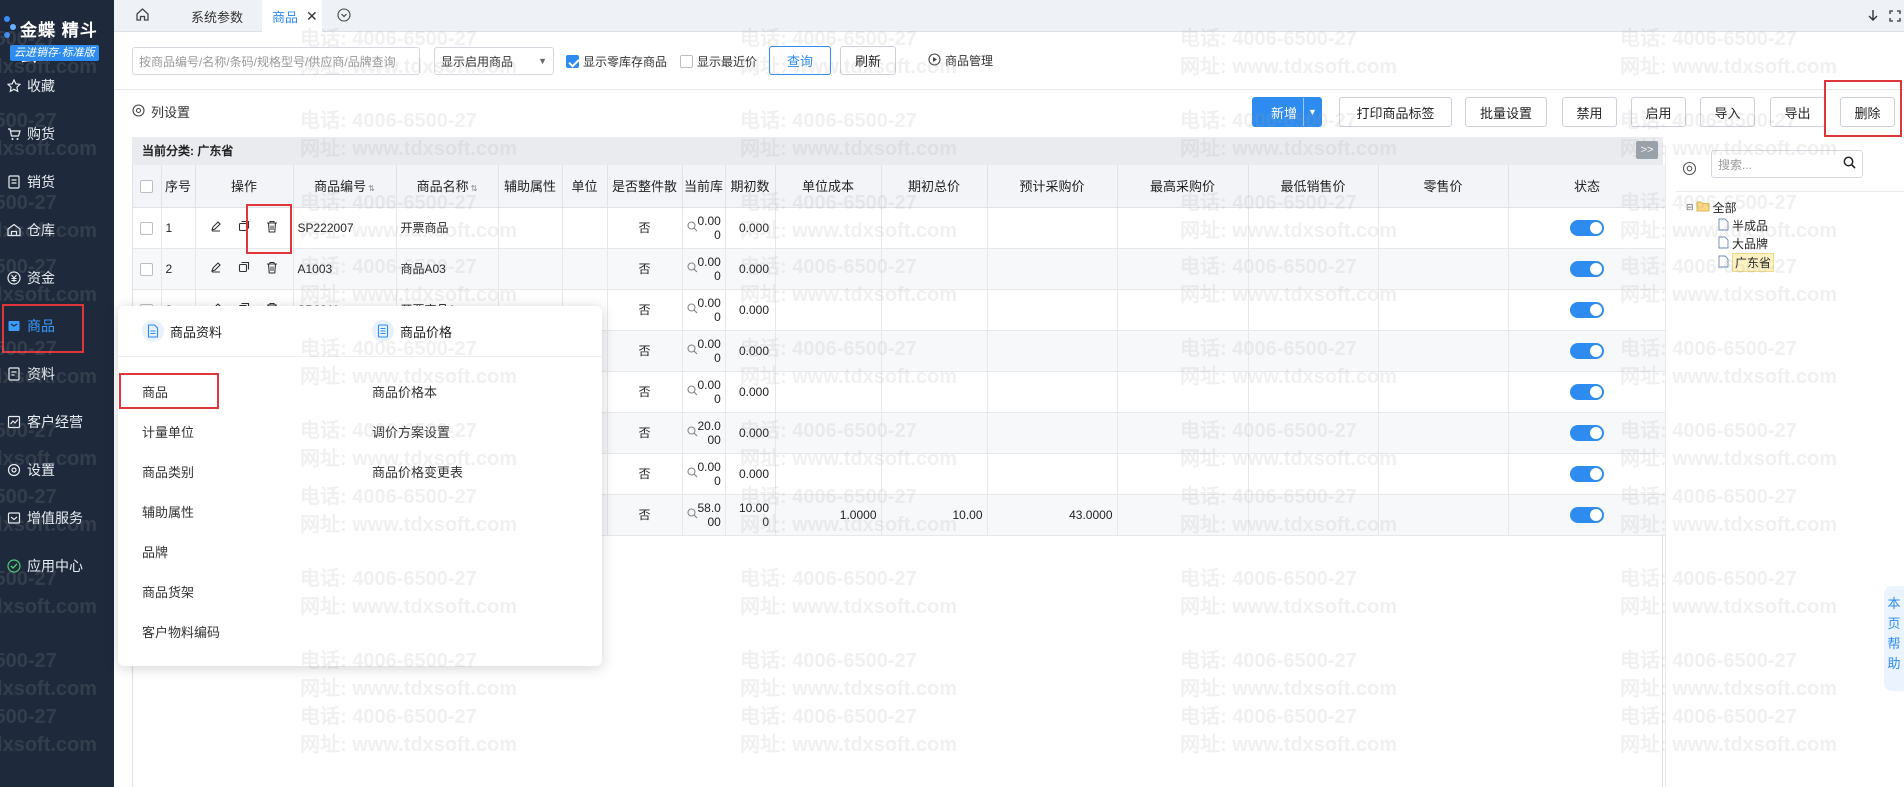 This screenshot has width=1904, height=787. Describe the element at coordinates (1849, 164) in the screenshot. I see `search-icon` at that location.